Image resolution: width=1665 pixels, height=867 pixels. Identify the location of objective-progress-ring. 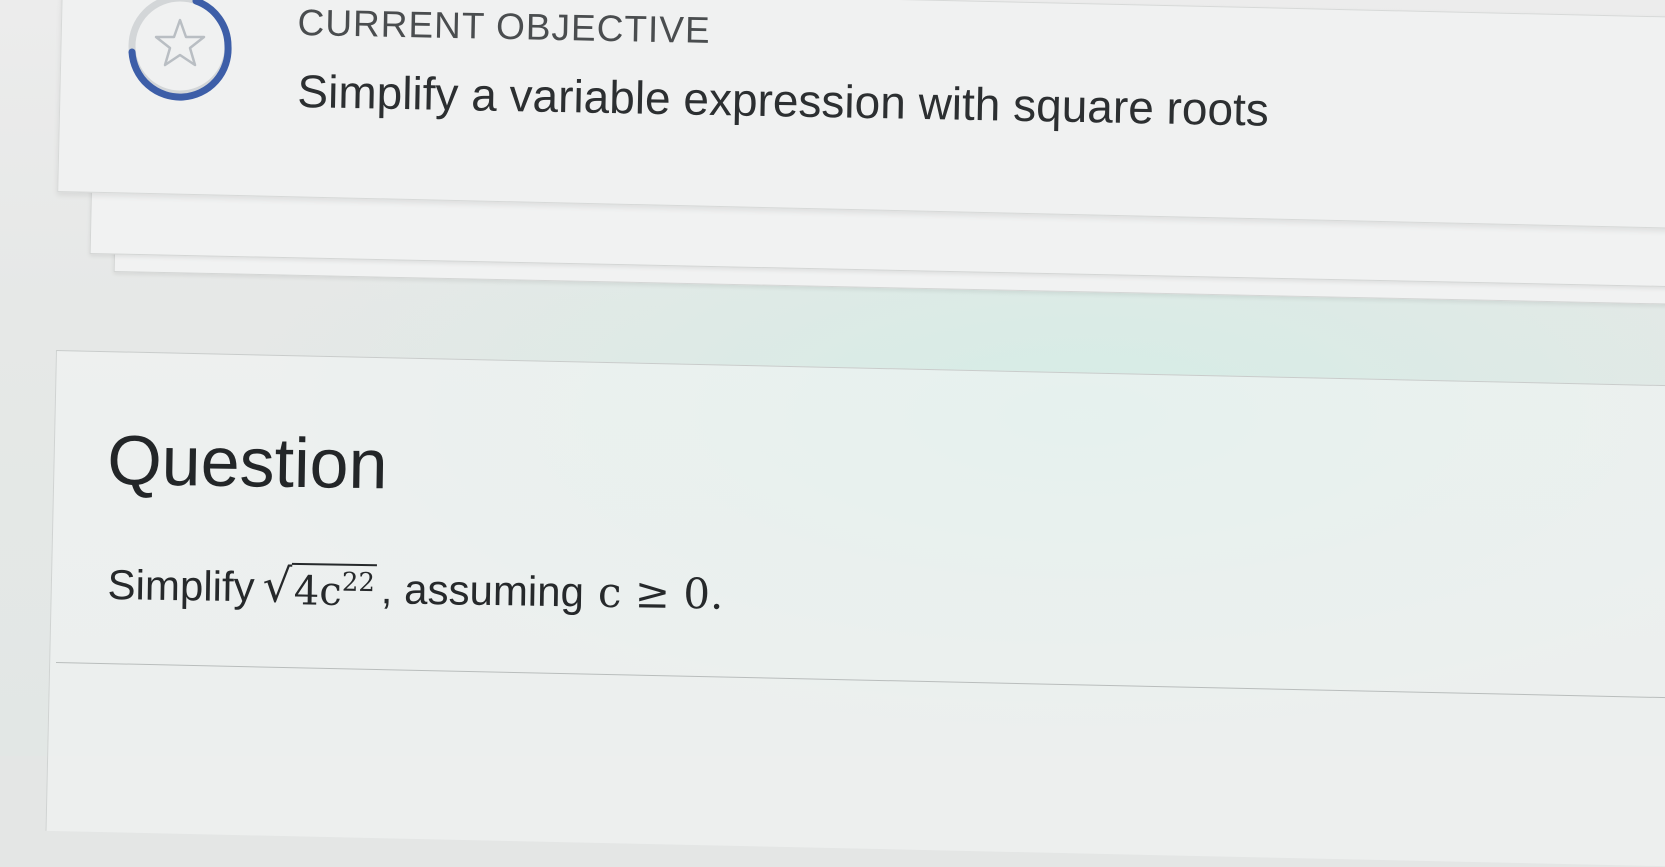
(180, 51).